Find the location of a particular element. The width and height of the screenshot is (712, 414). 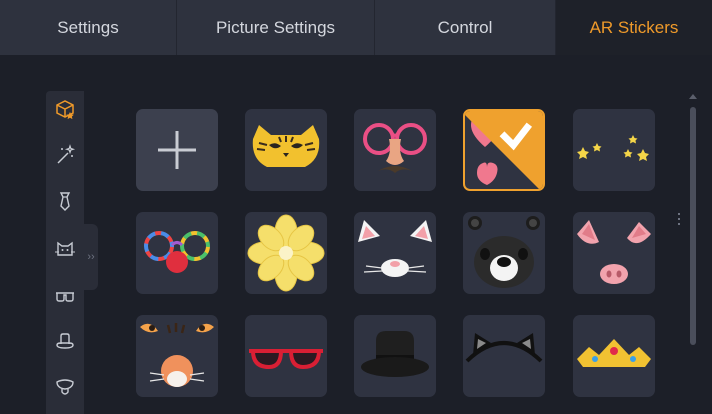

sticker-cat-ears-nose is located at coordinates (395, 253).